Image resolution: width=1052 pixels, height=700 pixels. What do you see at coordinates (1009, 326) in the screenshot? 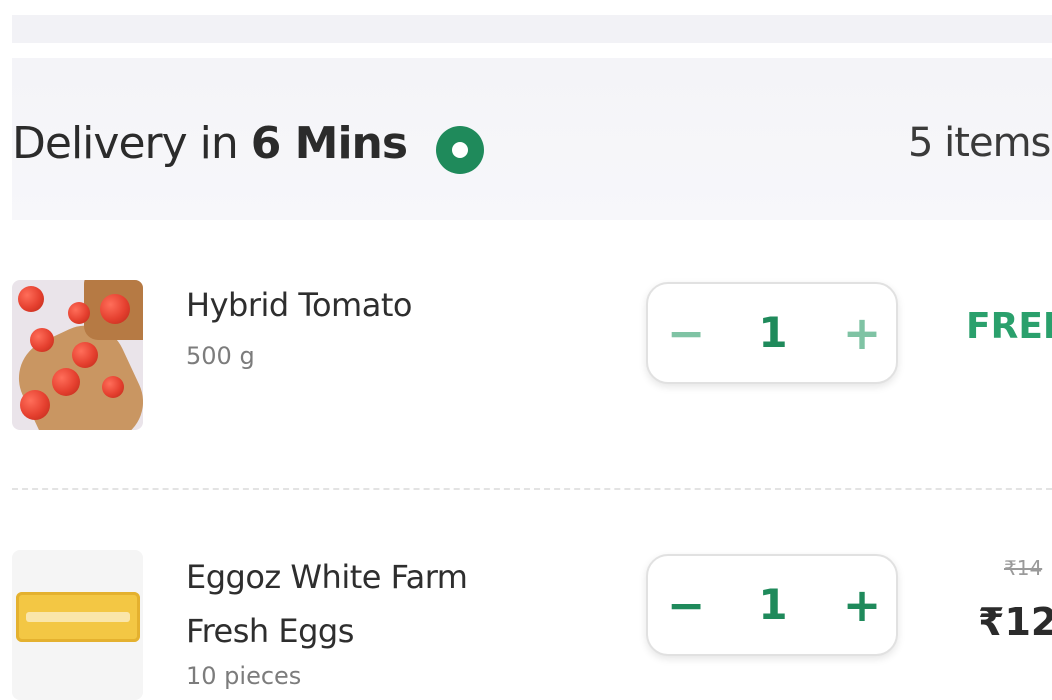
I see `price-label: FREE` at bounding box center [1009, 326].